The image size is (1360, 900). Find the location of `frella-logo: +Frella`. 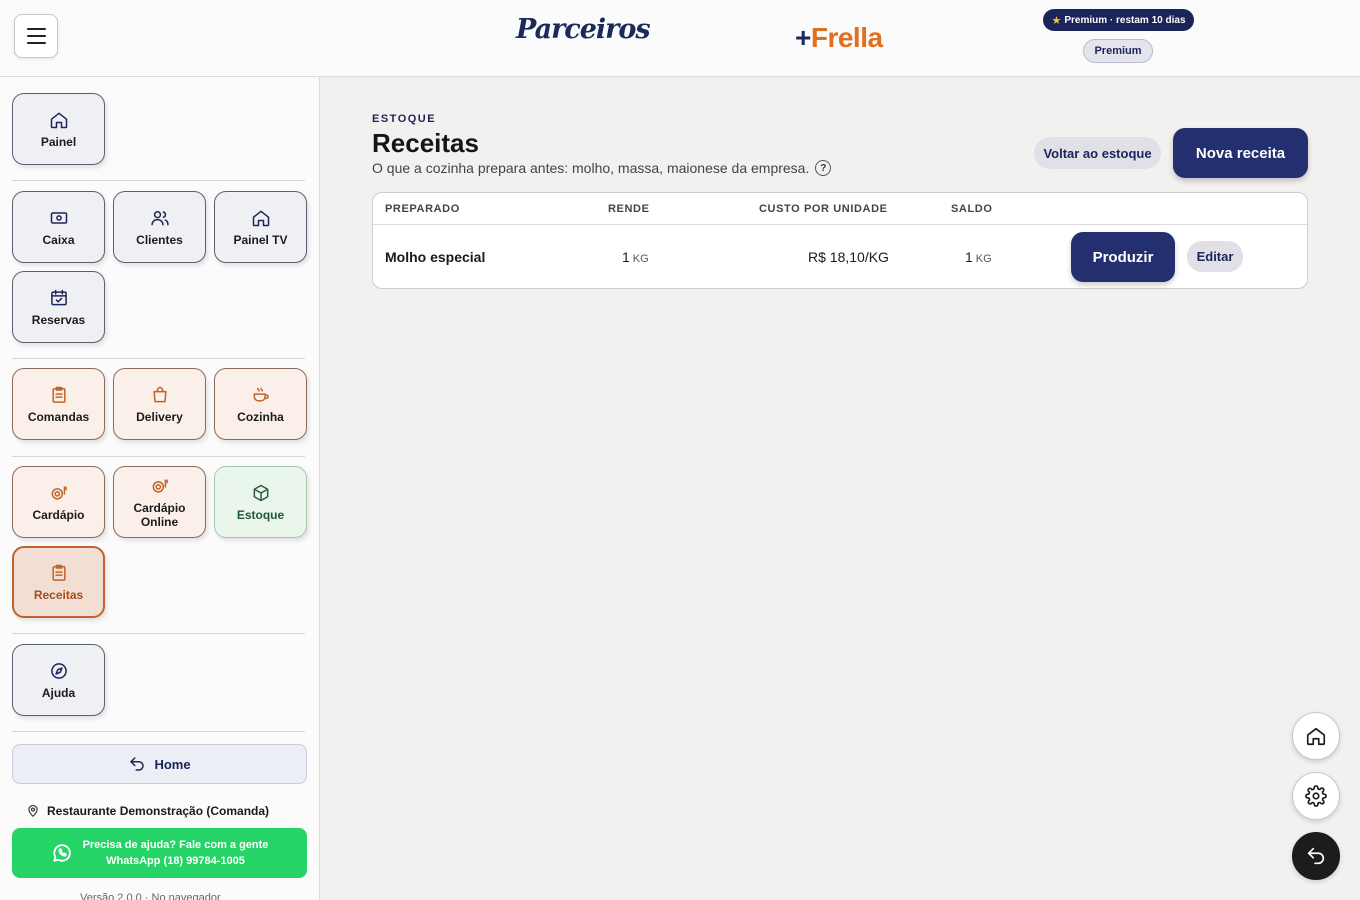

frella-logo: +Frella is located at coordinates (839, 37).